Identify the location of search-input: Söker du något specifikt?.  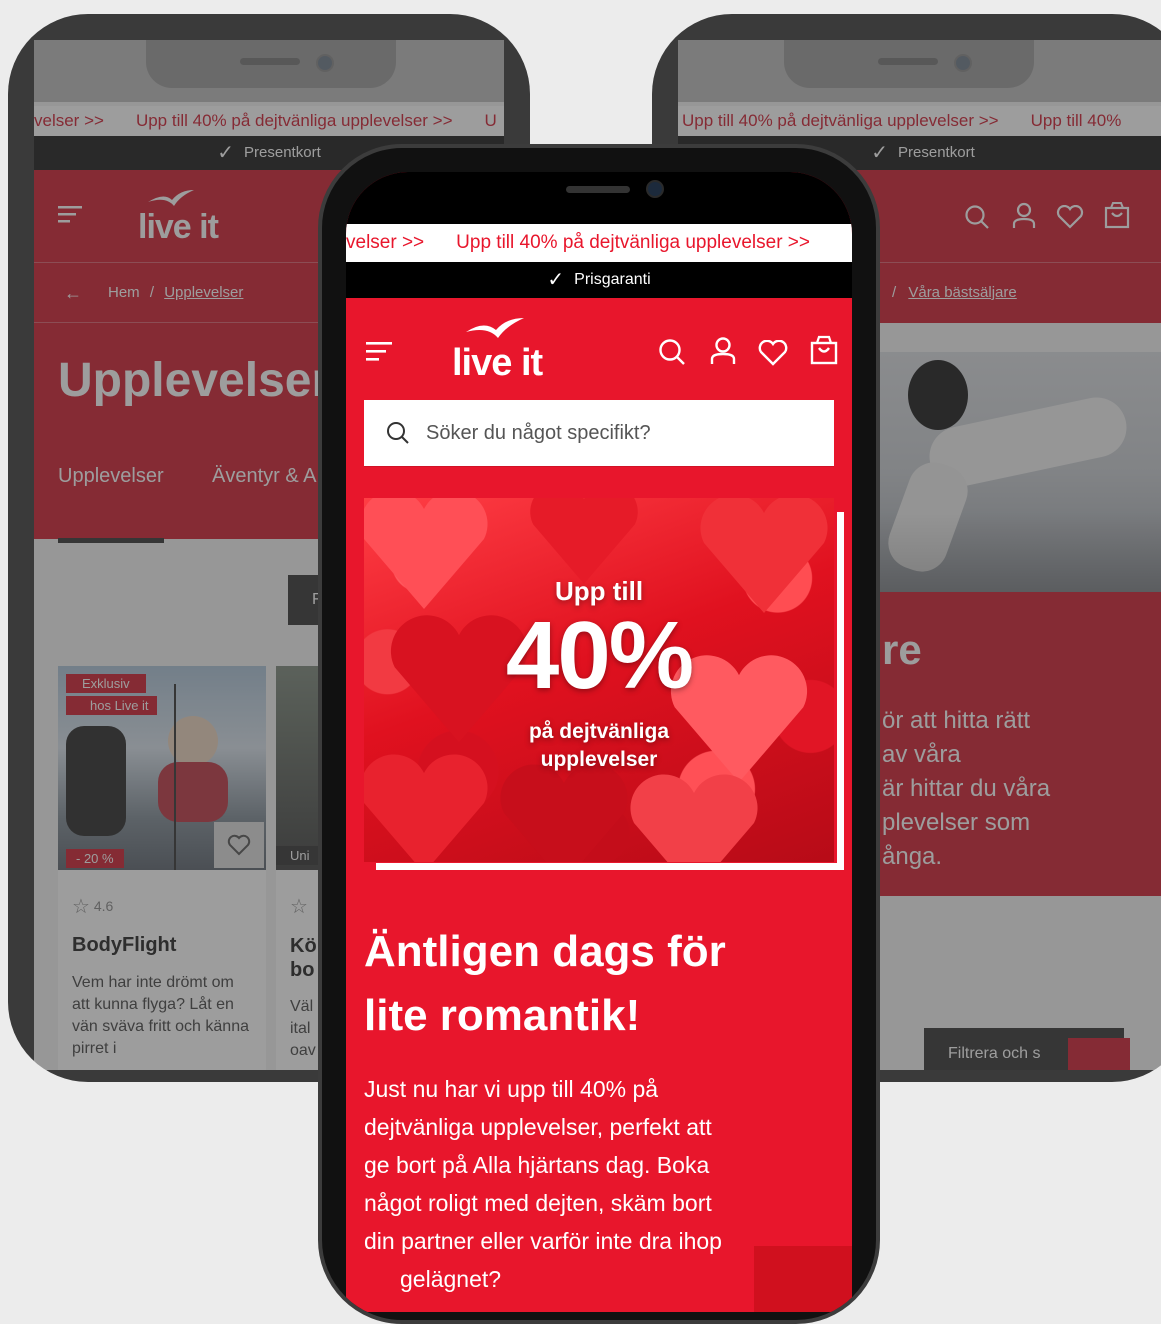
(599, 433).